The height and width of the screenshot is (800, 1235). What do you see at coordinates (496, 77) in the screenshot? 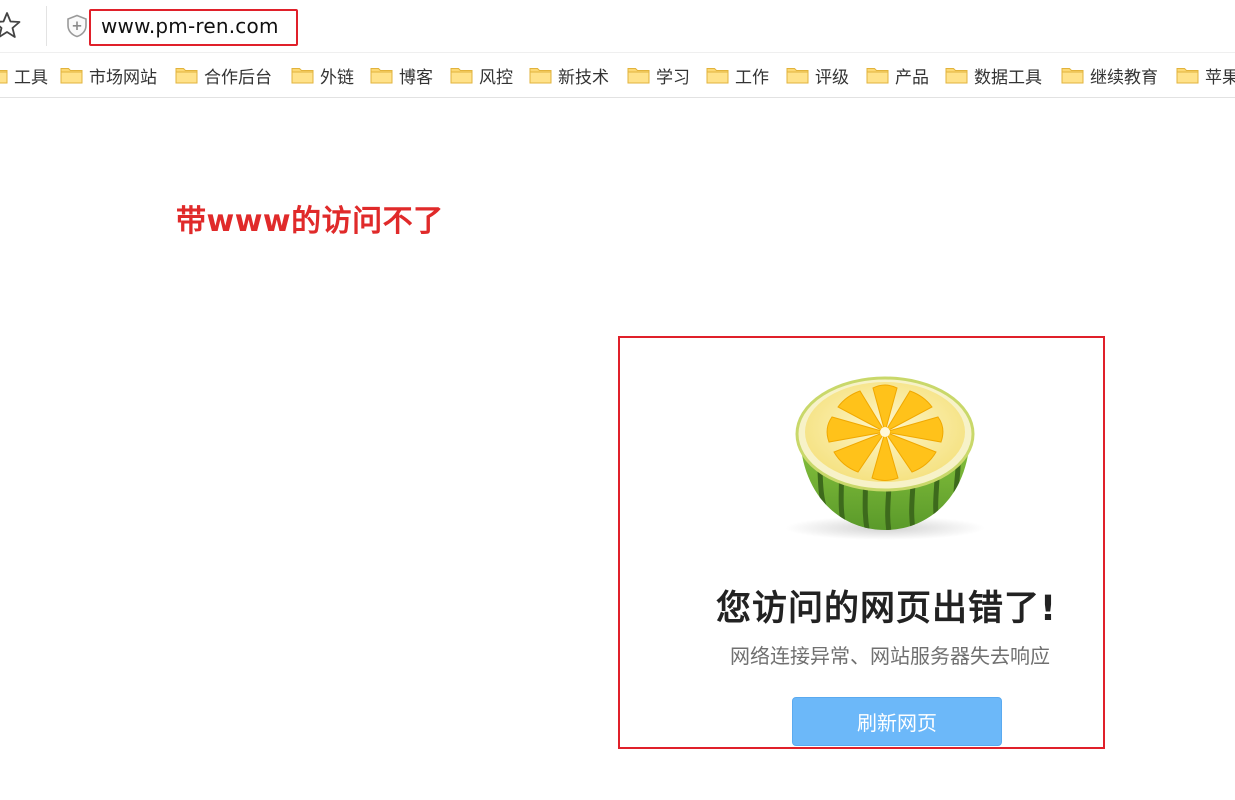
I see `bookmark-label: 风控` at bounding box center [496, 77].